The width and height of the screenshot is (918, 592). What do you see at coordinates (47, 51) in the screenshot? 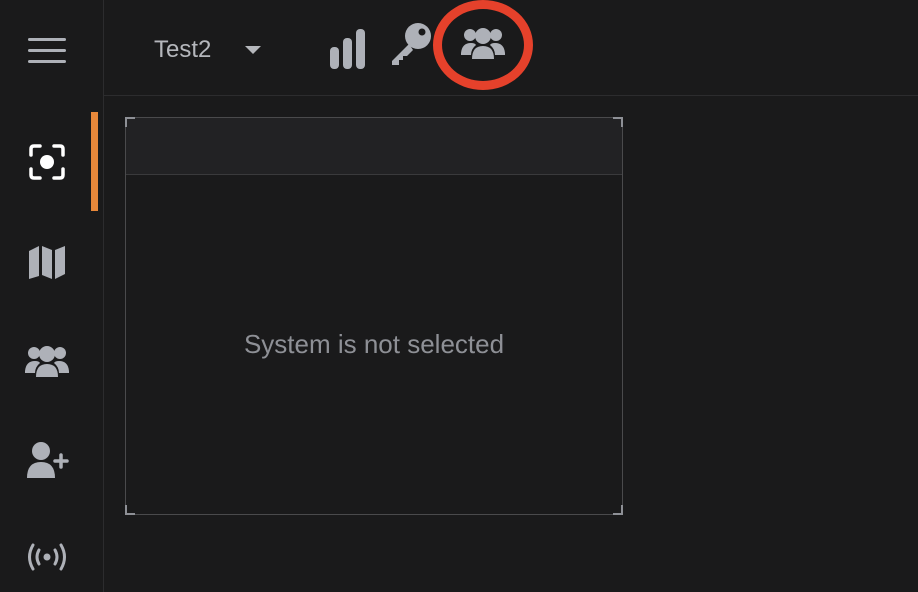
I see `hamburger-icon` at bounding box center [47, 51].